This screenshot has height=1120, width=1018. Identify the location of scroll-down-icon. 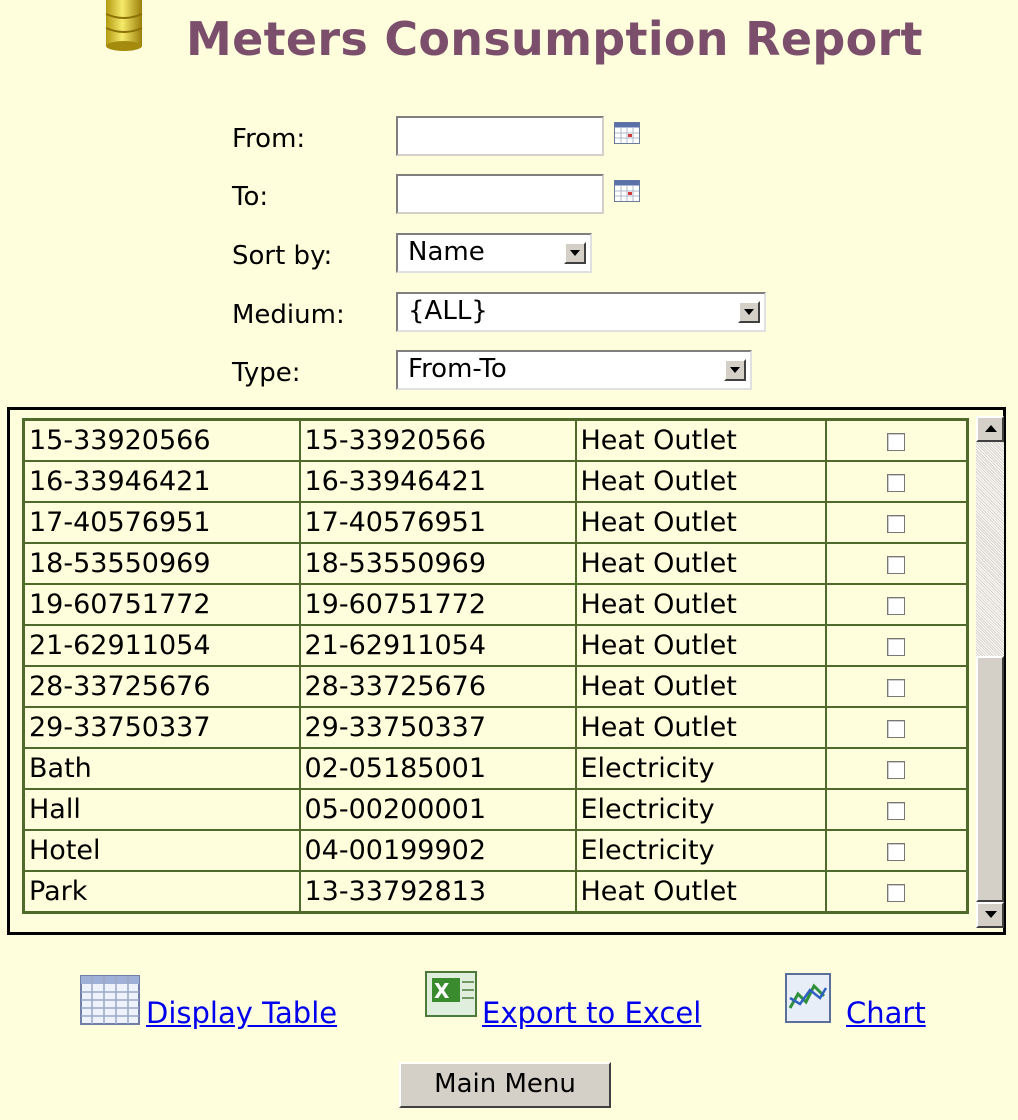
(990, 915).